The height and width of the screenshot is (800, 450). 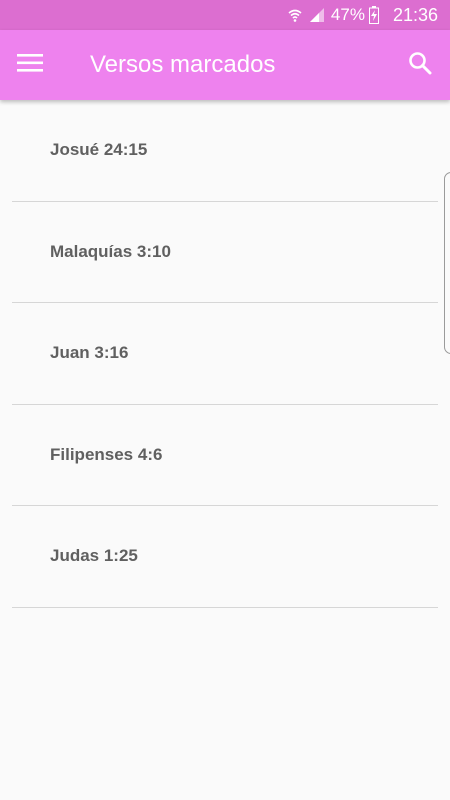 What do you see at coordinates (317, 15) in the screenshot?
I see `signal-icon` at bounding box center [317, 15].